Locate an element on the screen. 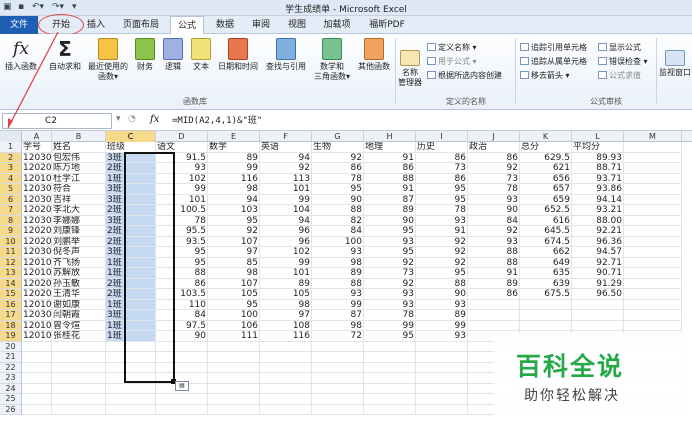 This screenshot has height=440, width=692. cell-C20 is located at coordinates (131, 346).